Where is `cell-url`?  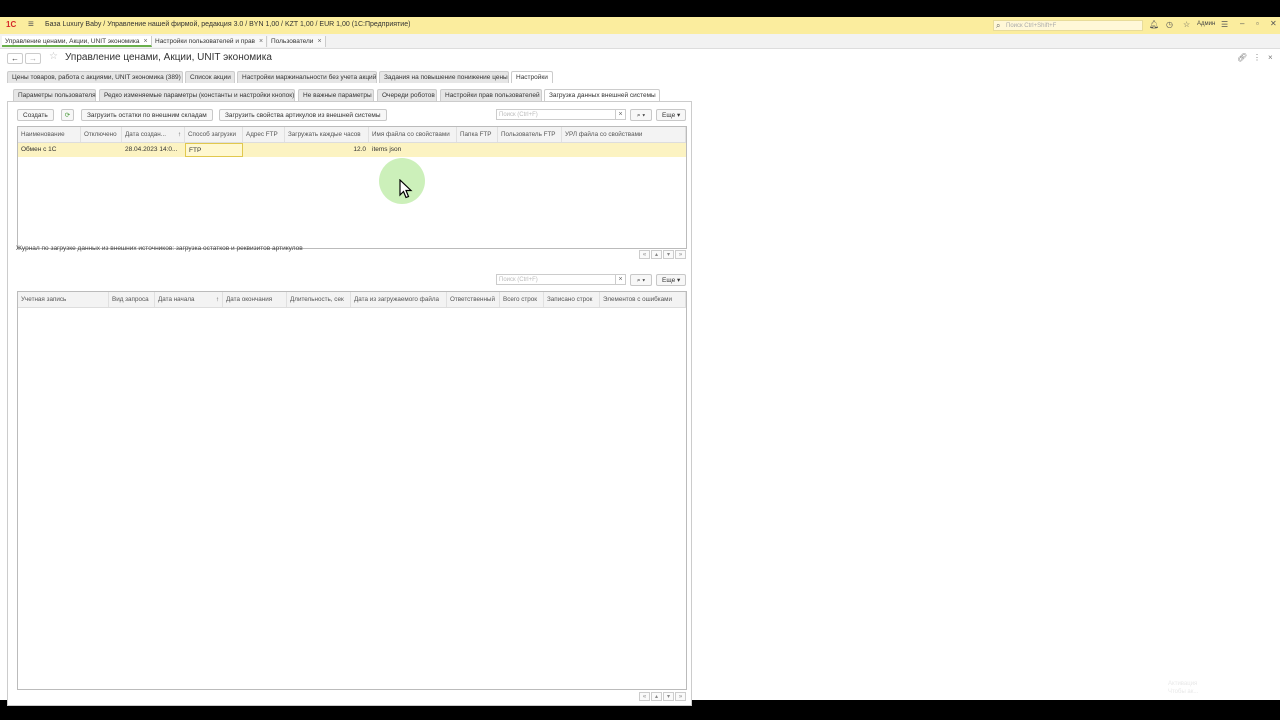
cell-url is located at coordinates (624, 150).